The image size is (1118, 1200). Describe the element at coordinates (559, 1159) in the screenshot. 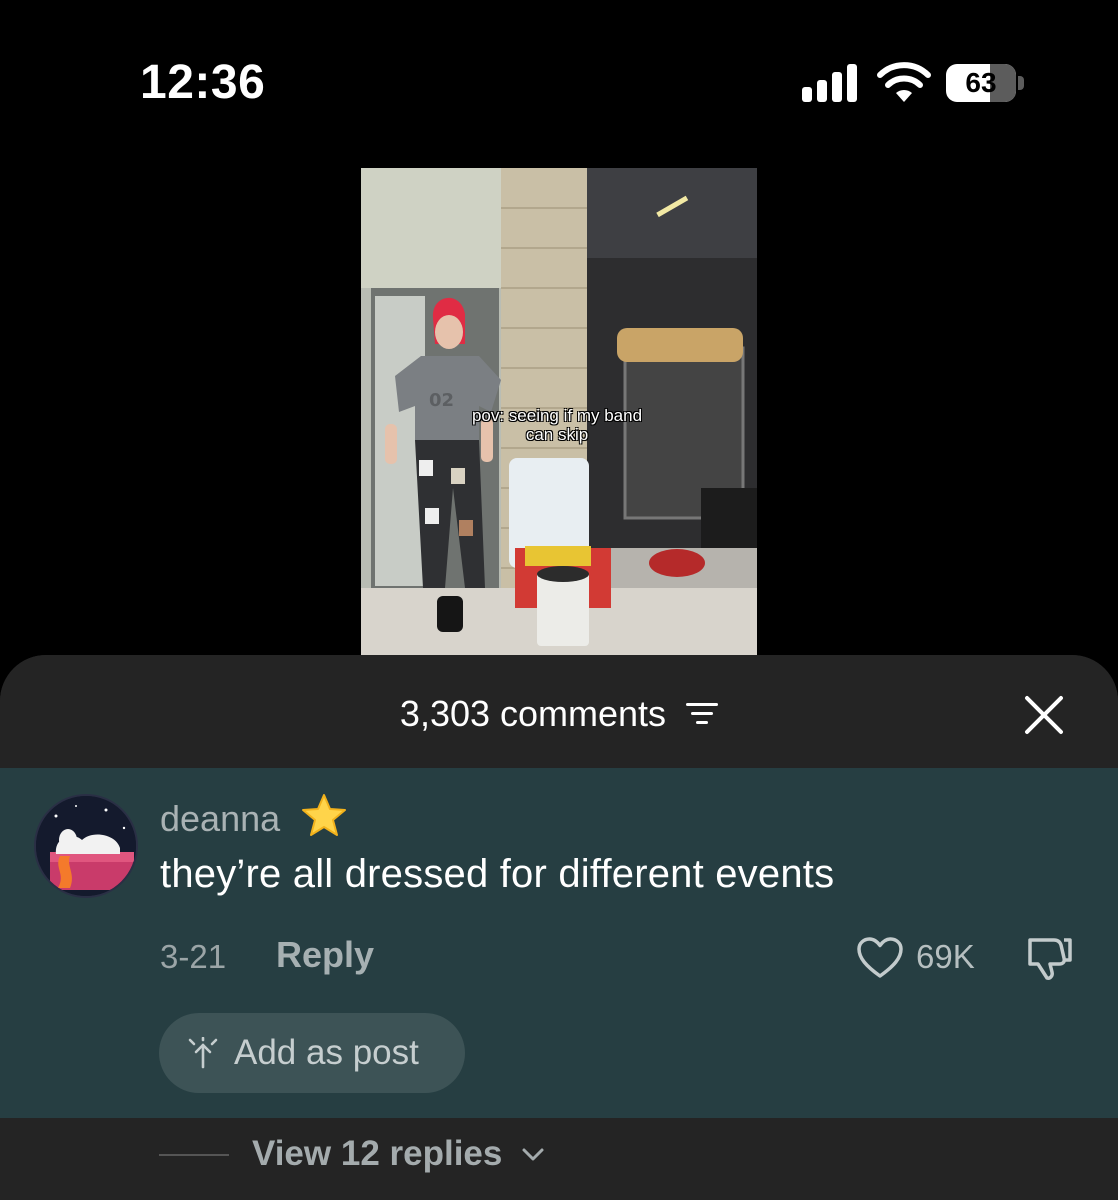

I see `view-replies-row: View 12 replies` at that location.